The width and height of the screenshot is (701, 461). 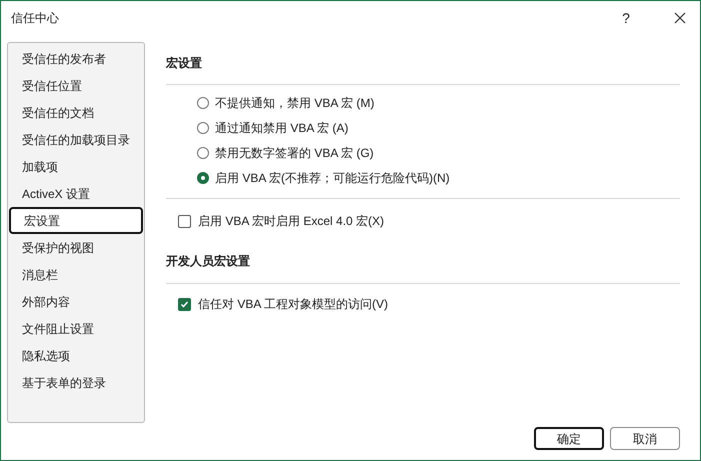 What do you see at coordinates (569, 438) in the screenshot?
I see `dialog-button: 确定` at bounding box center [569, 438].